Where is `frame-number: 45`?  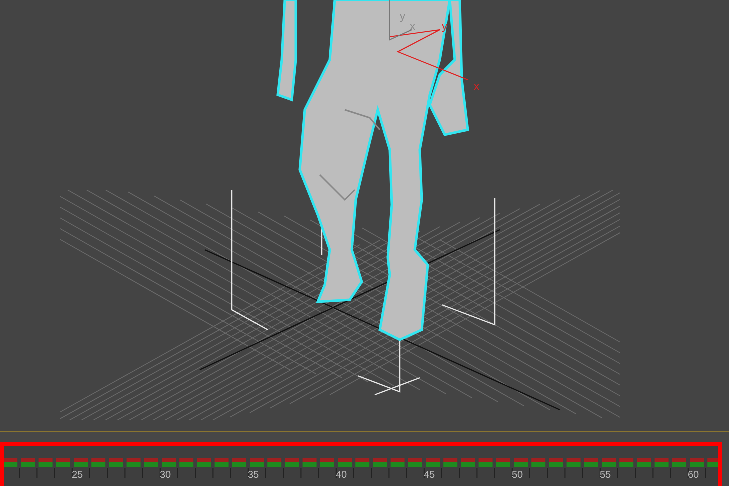
frame-number: 45 is located at coordinates (430, 476).